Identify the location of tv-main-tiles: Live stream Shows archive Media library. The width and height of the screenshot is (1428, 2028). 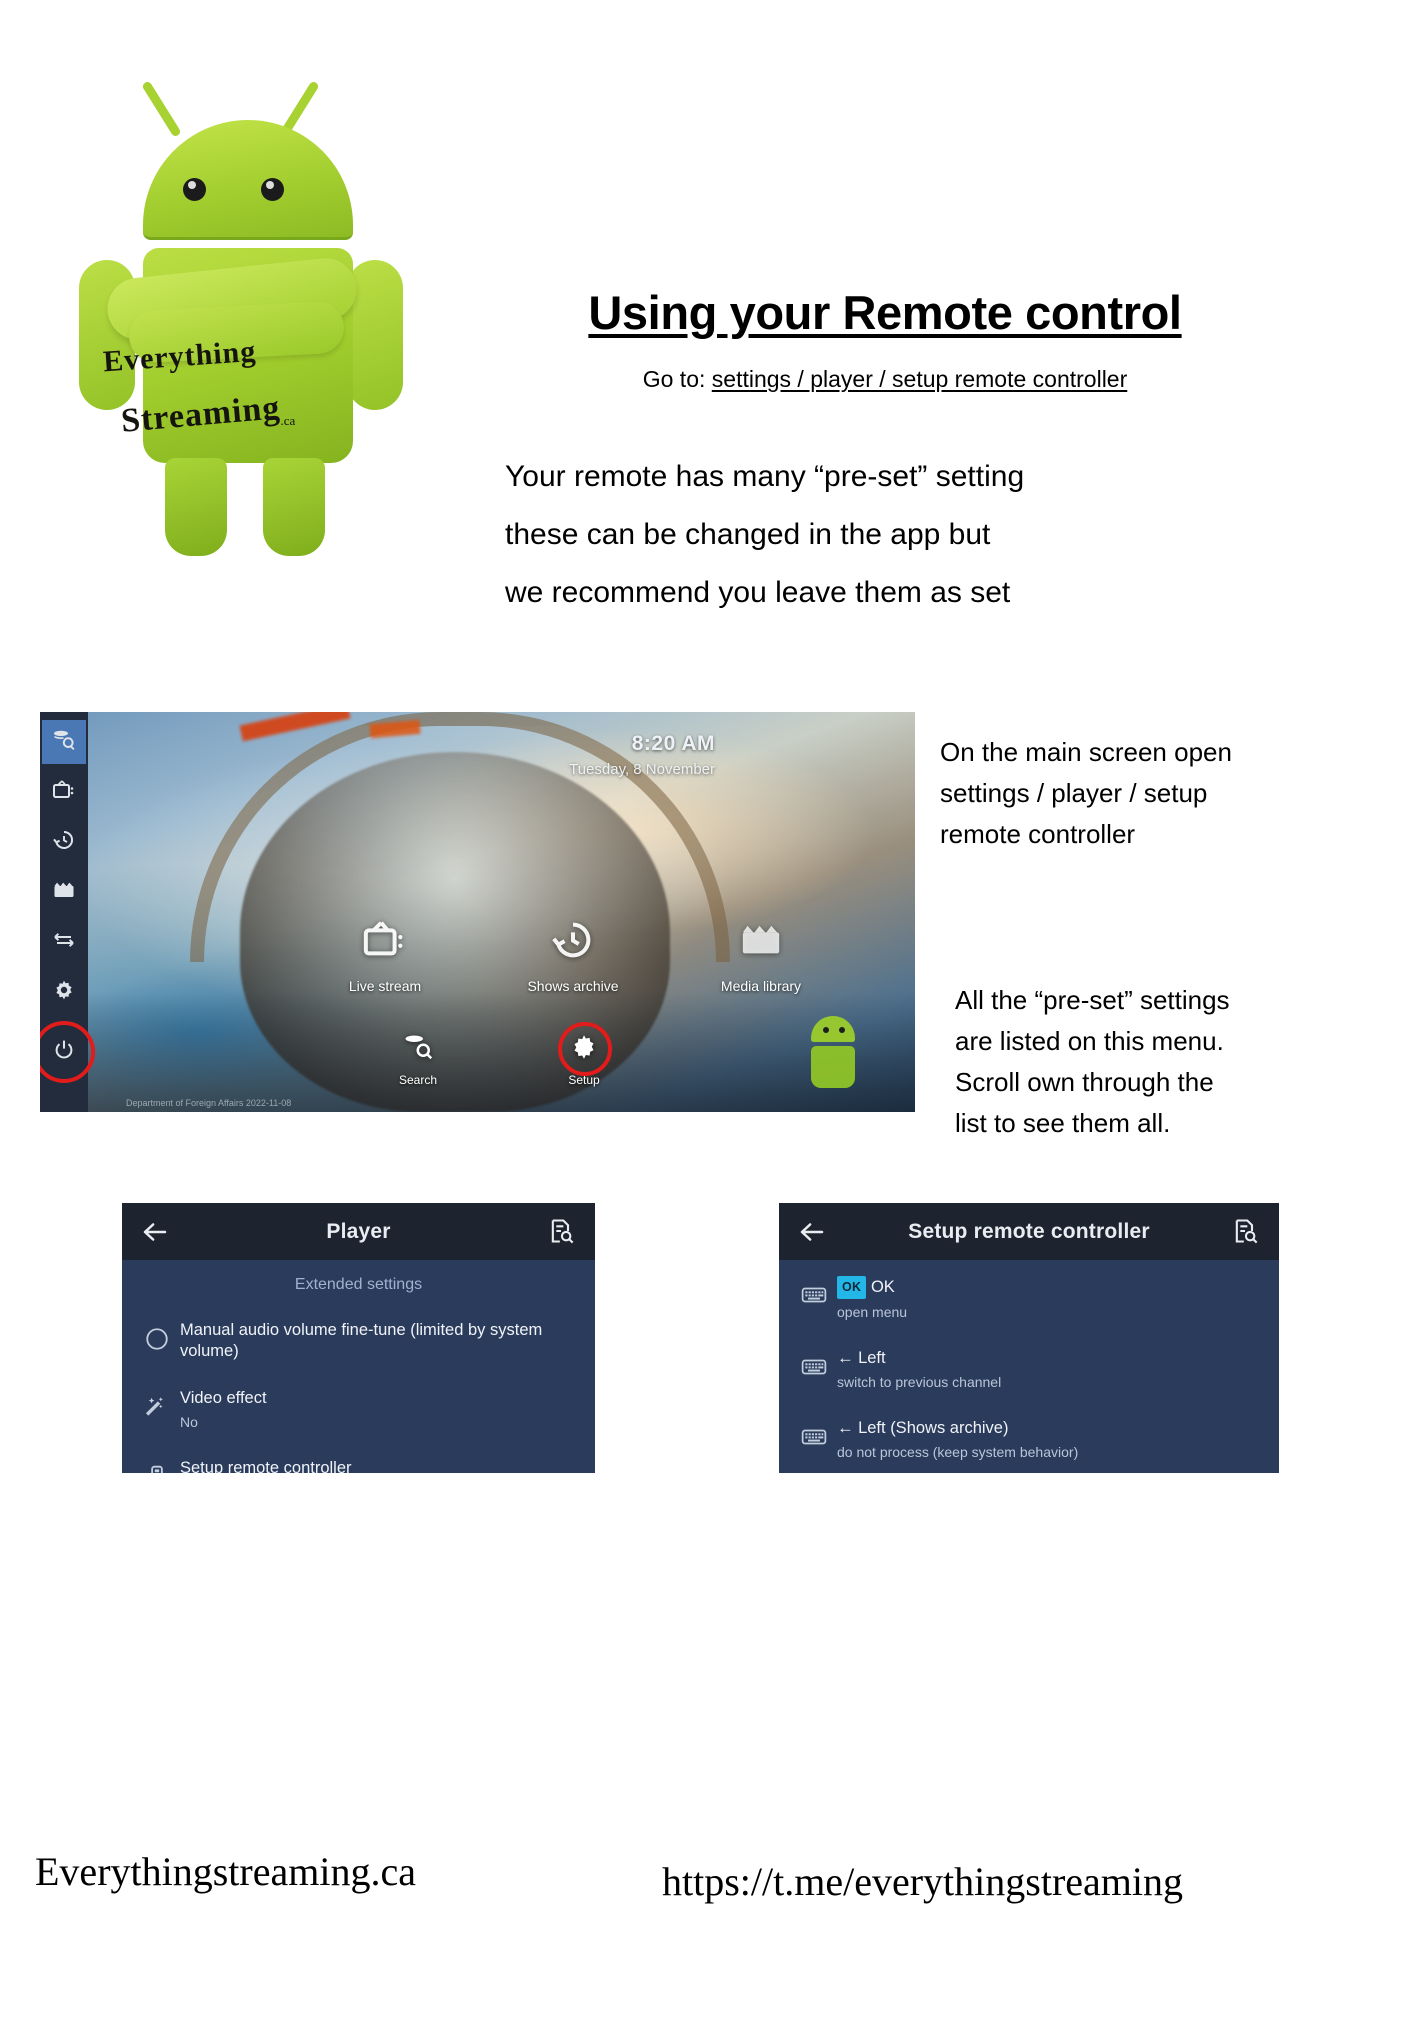
(573, 955).